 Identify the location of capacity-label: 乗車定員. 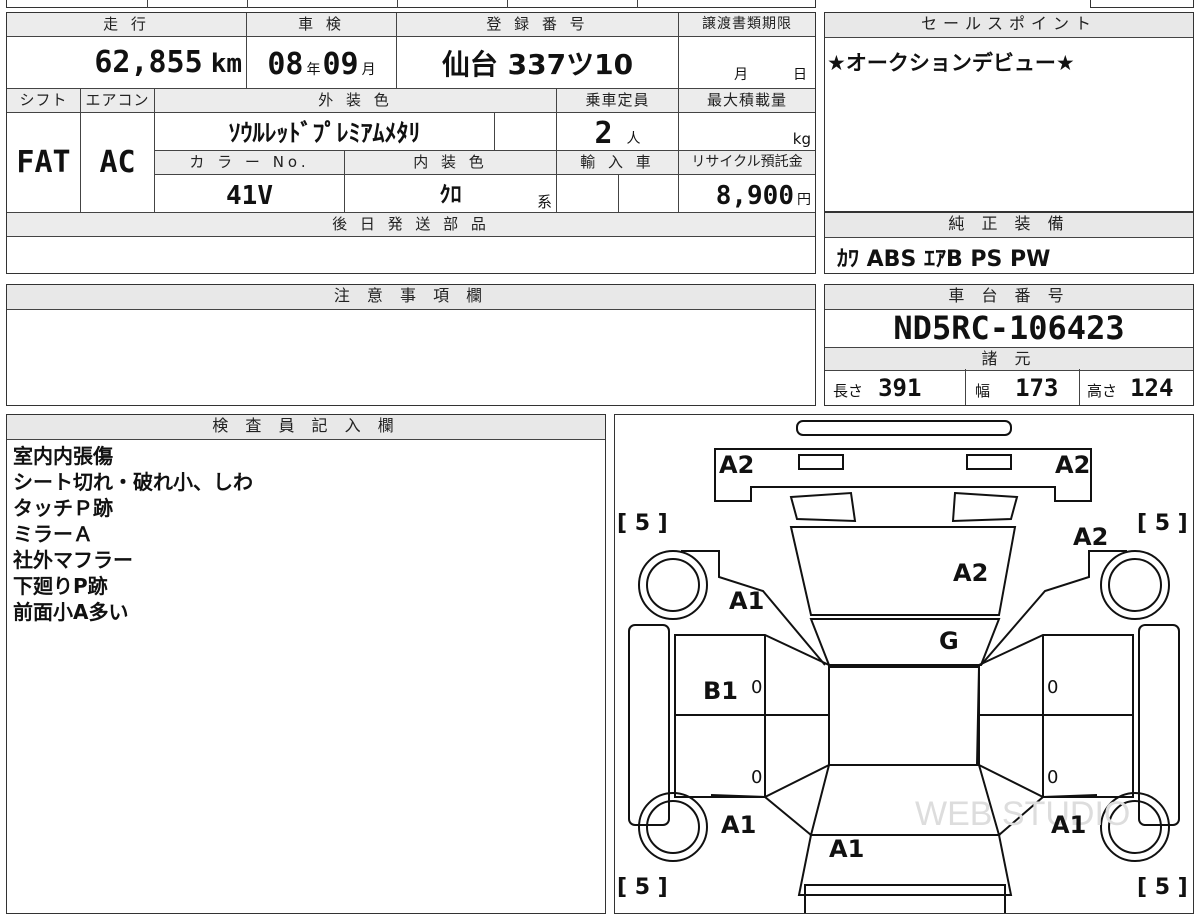
(618, 101).